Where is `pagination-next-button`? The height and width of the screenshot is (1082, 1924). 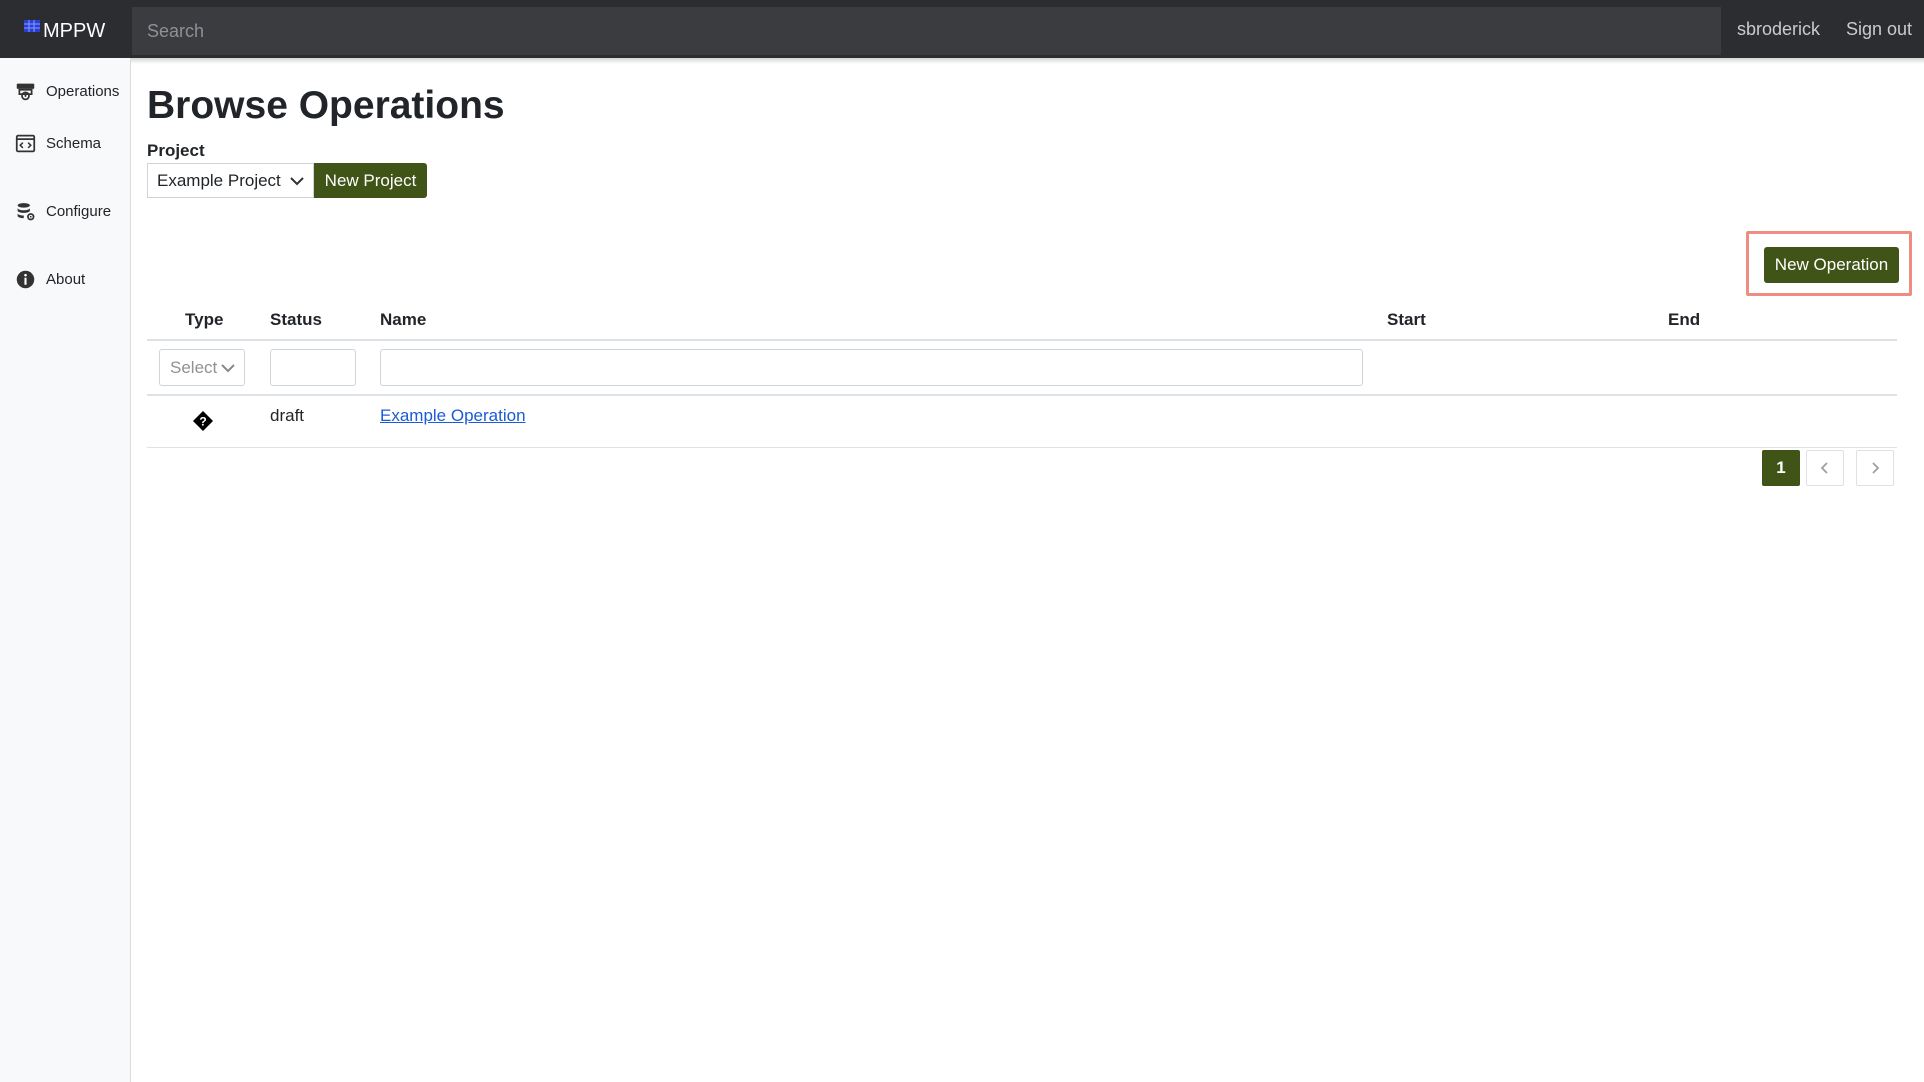 pagination-next-button is located at coordinates (1875, 468).